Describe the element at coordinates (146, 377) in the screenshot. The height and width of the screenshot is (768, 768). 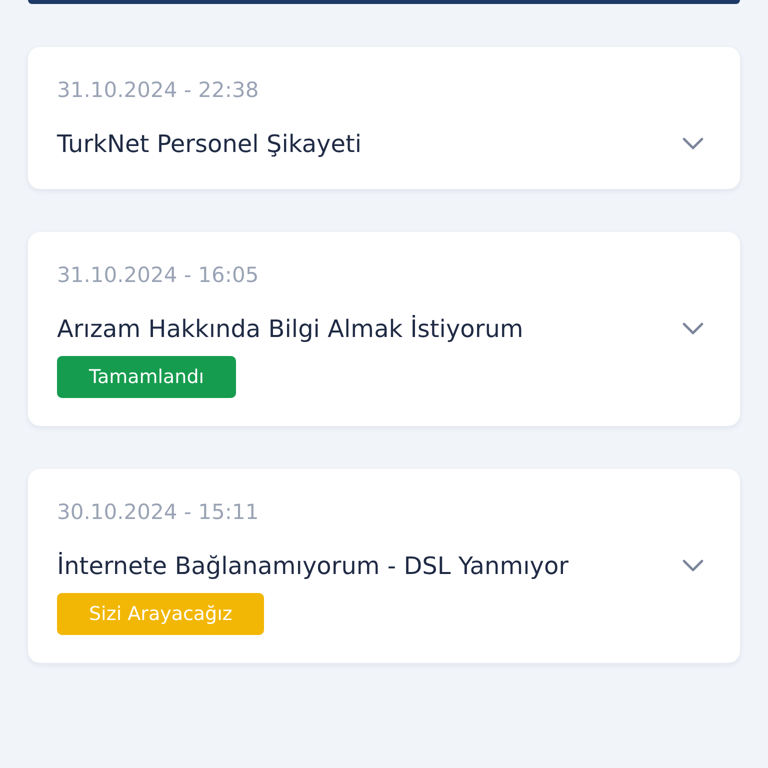
I see `status-badge: Tamamlandı` at that location.